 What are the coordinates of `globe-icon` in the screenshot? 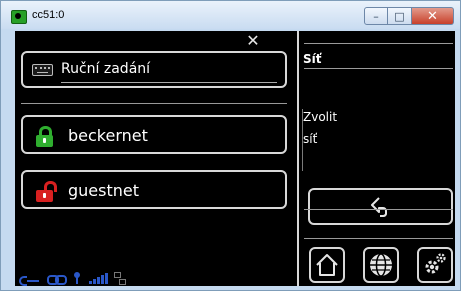 It's located at (381, 265).